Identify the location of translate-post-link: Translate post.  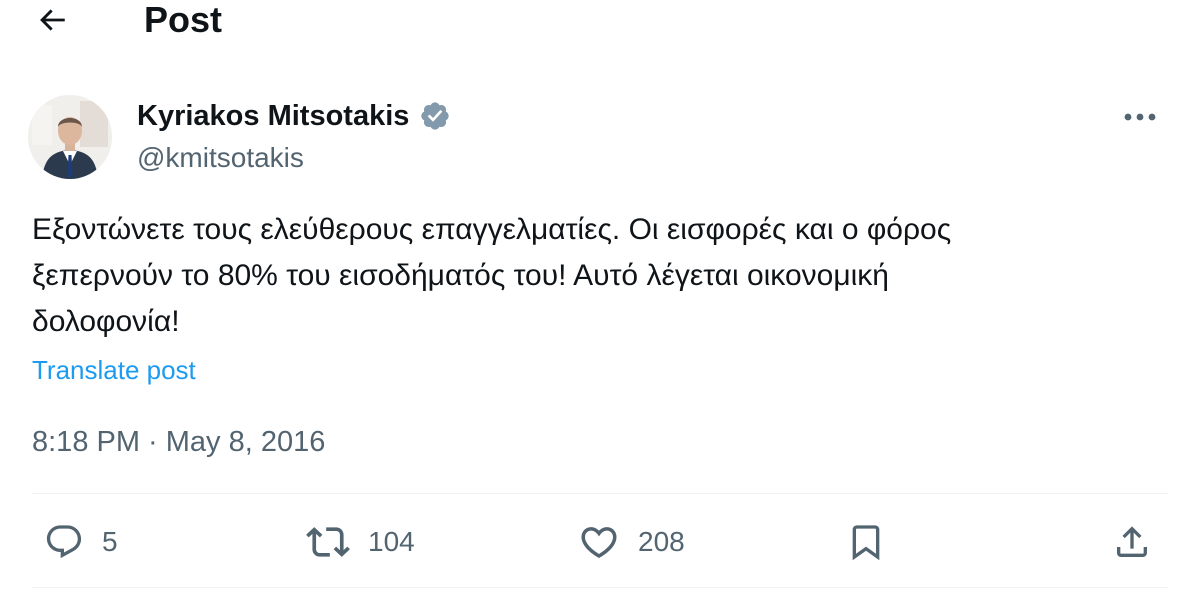
(114, 370).